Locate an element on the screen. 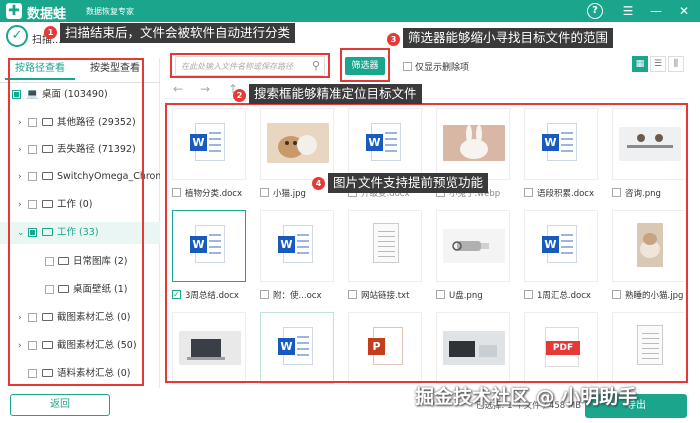 Image resolution: width=700 pixels, height=423 pixels. annotation-callout-3: 筛选器能够缩小寻找目标文件的范围 is located at coordinates (508, 38).